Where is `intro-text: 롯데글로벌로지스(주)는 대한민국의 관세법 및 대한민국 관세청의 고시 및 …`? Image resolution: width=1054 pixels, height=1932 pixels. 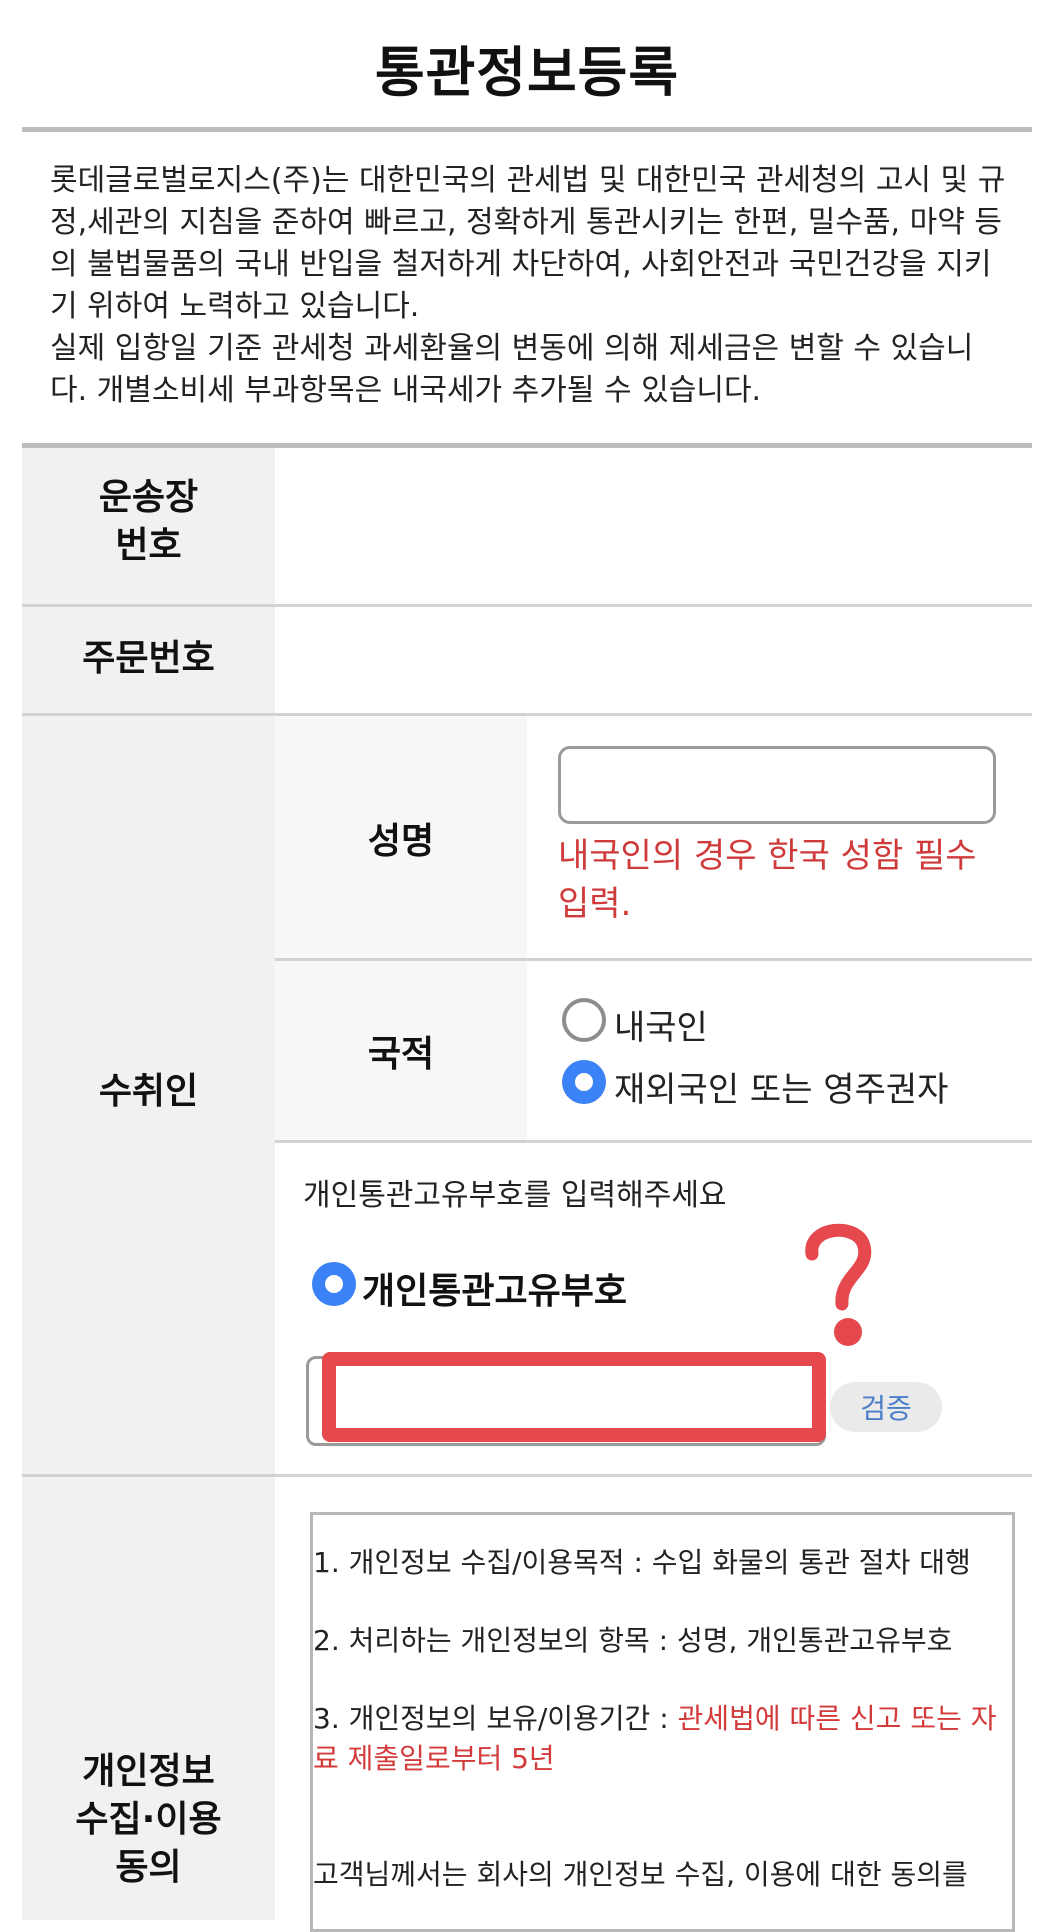
intro-text: 롯데글로벌로지스(주)는 대한민국의 관세법 및 대한민국 관세청의 고시 및 … is located at coordinates (530, 286).